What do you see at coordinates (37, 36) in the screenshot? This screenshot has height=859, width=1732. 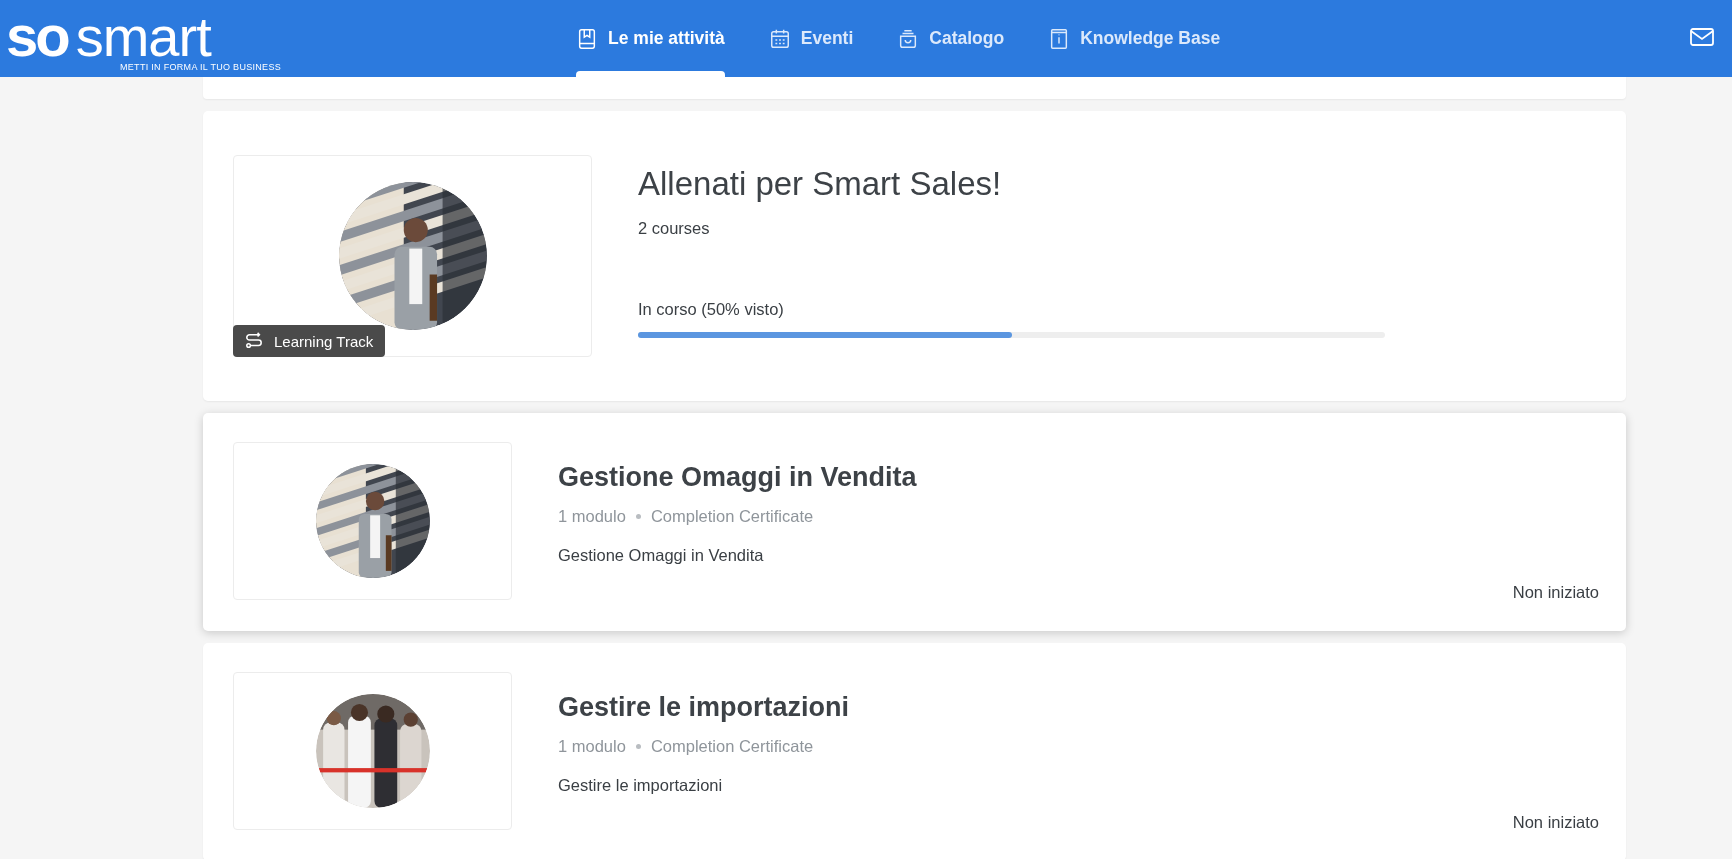 I see `logo-mark: so` at bounding box center [37, 36].